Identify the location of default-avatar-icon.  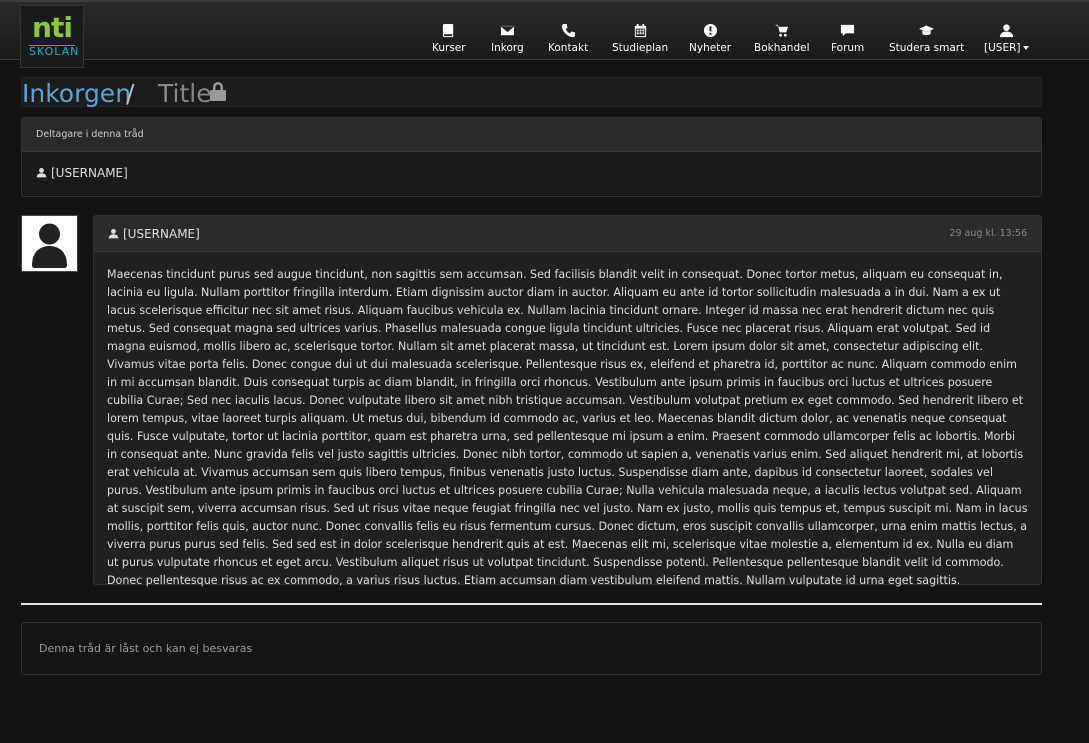
(49, 245).